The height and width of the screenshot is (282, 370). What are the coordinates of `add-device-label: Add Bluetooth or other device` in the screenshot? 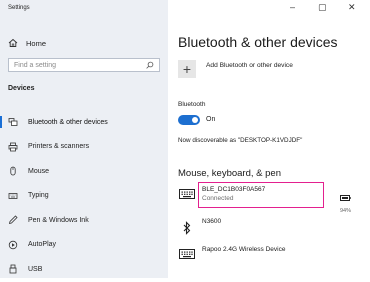 It's located at (249, 65).